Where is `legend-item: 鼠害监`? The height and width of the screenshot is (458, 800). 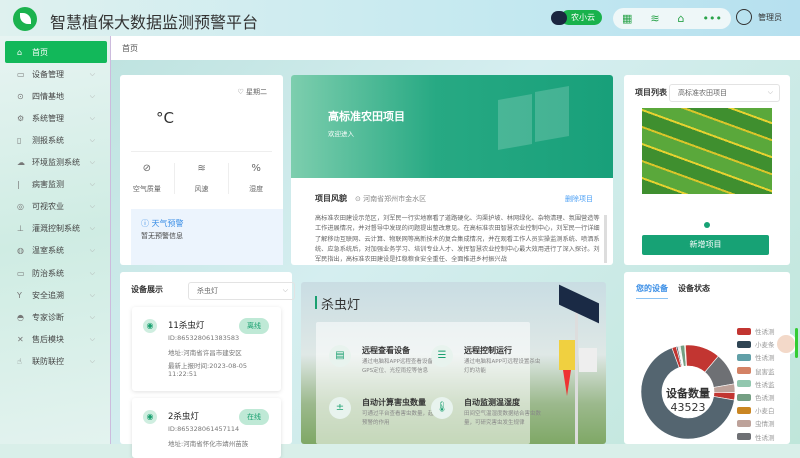
legend-item: 鼠害监 is located at coordinates (756, 371).